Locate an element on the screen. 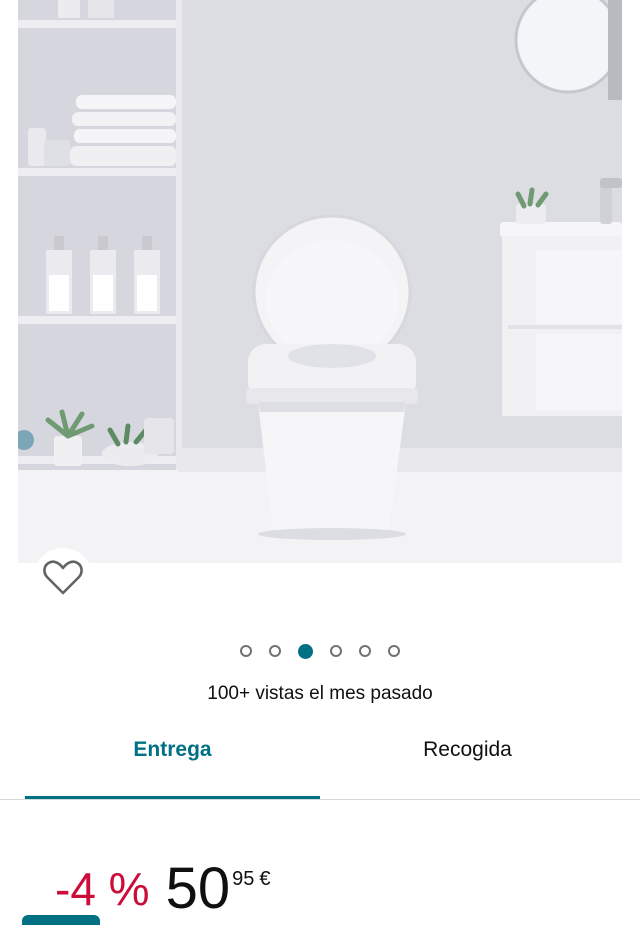  delivery-tabs: Entrega Recogida is located at coordinates (320, 769).